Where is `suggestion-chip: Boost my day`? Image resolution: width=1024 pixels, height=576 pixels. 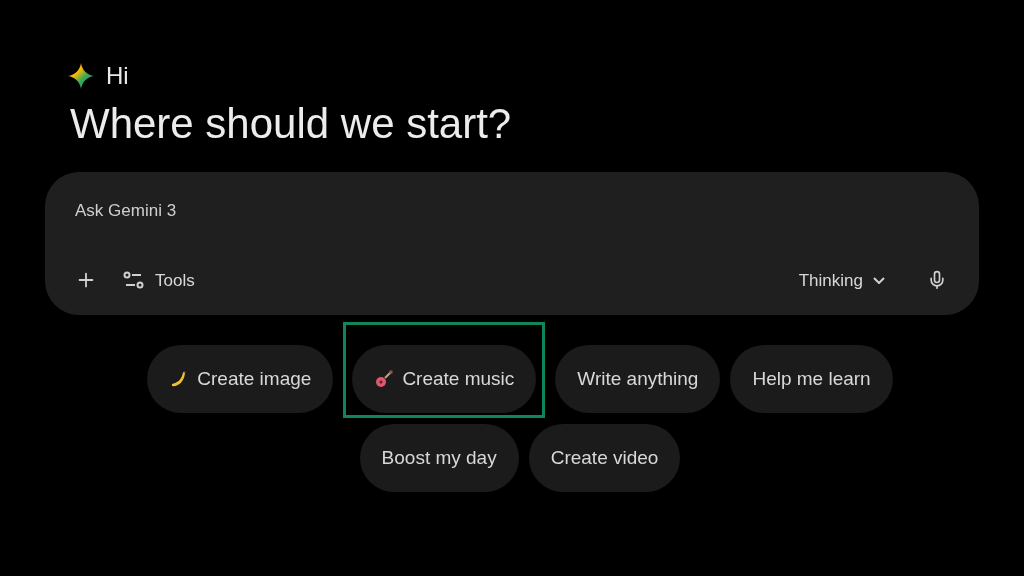 suggestion-chip: Boost my day is located at coordinates (439, 458).